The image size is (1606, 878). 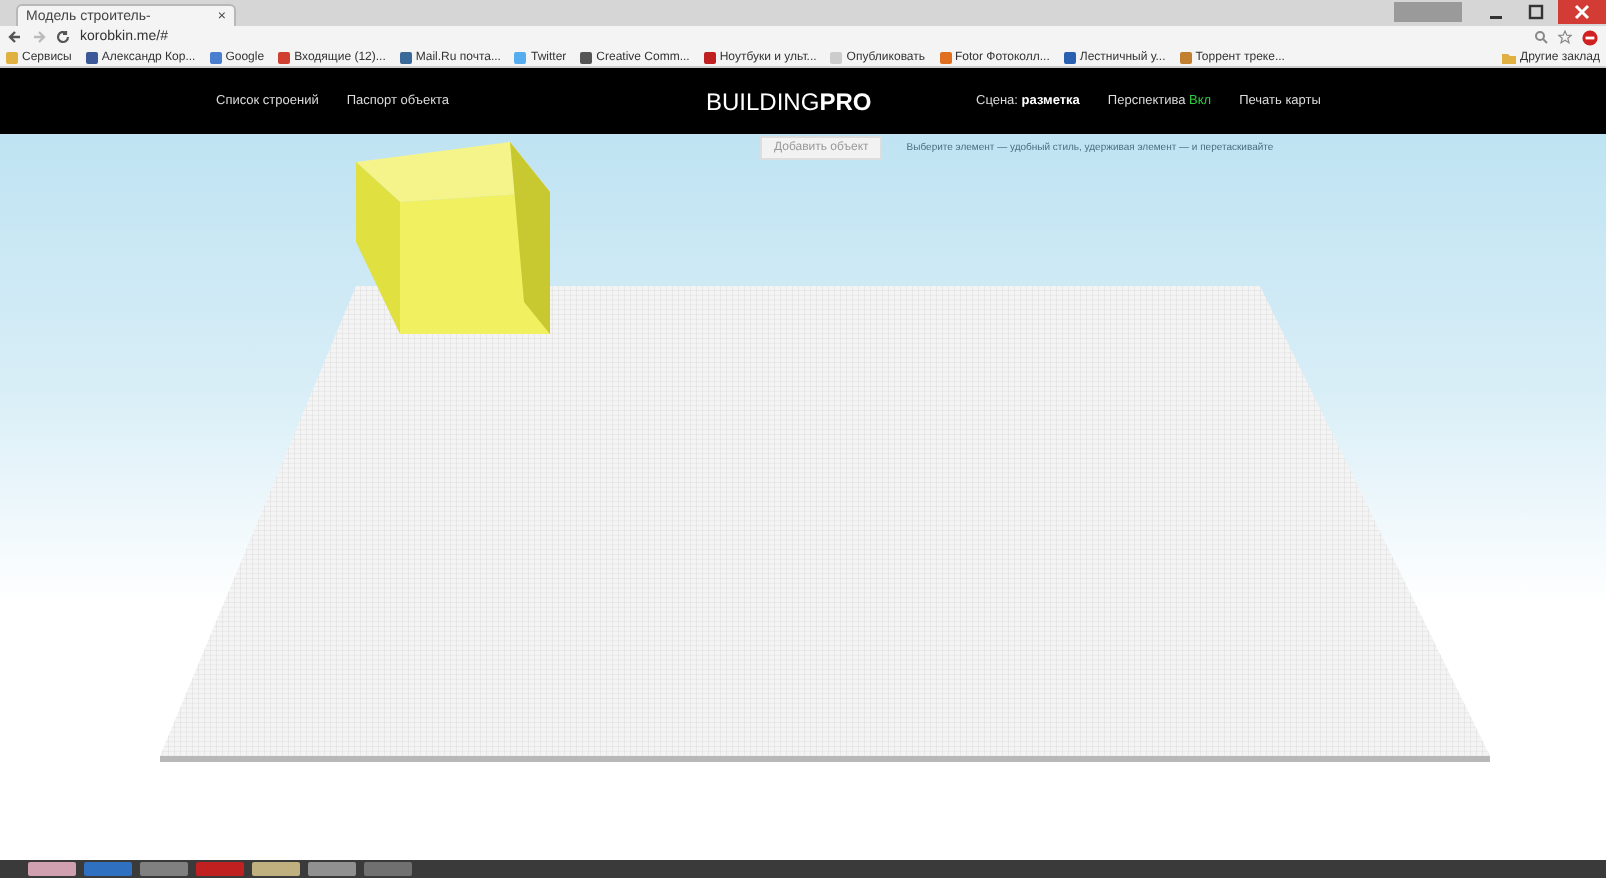 What do you see at coordinates (39, 37) in the screenshot?
I see `forward-icon` at bounding box center [39, 37].